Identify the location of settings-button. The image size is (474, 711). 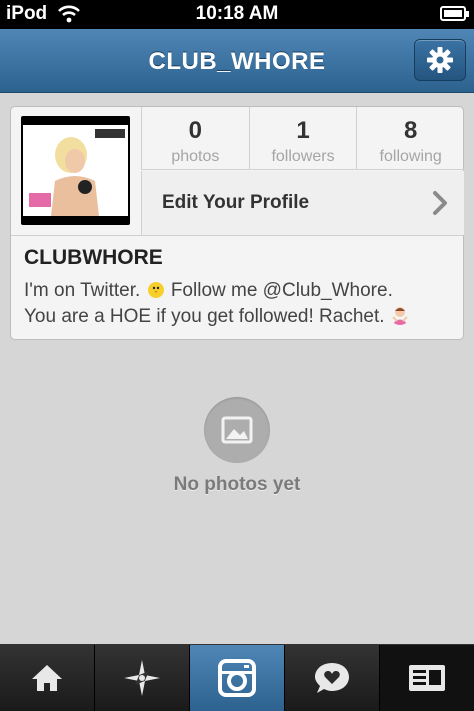
(440, 60).